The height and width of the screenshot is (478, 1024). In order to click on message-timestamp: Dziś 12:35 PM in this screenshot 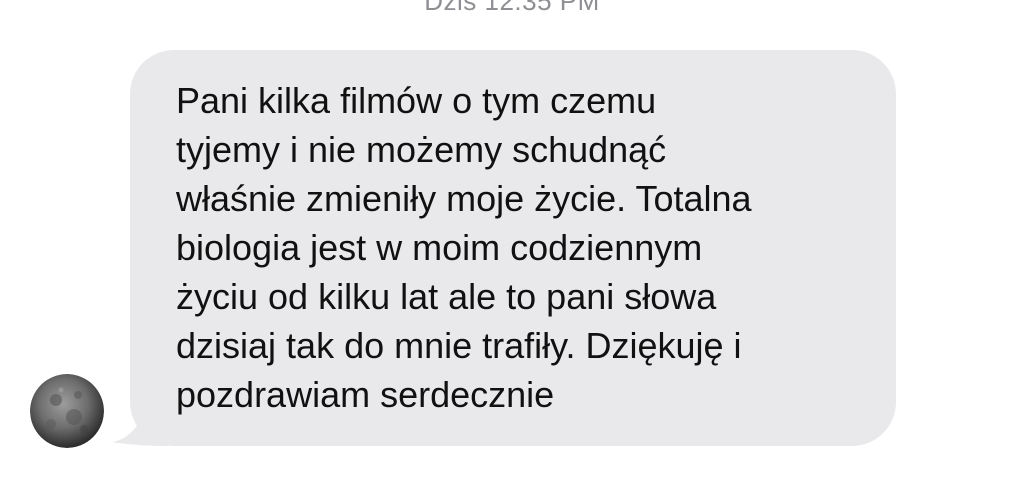, I will do `click(512, 8)`.